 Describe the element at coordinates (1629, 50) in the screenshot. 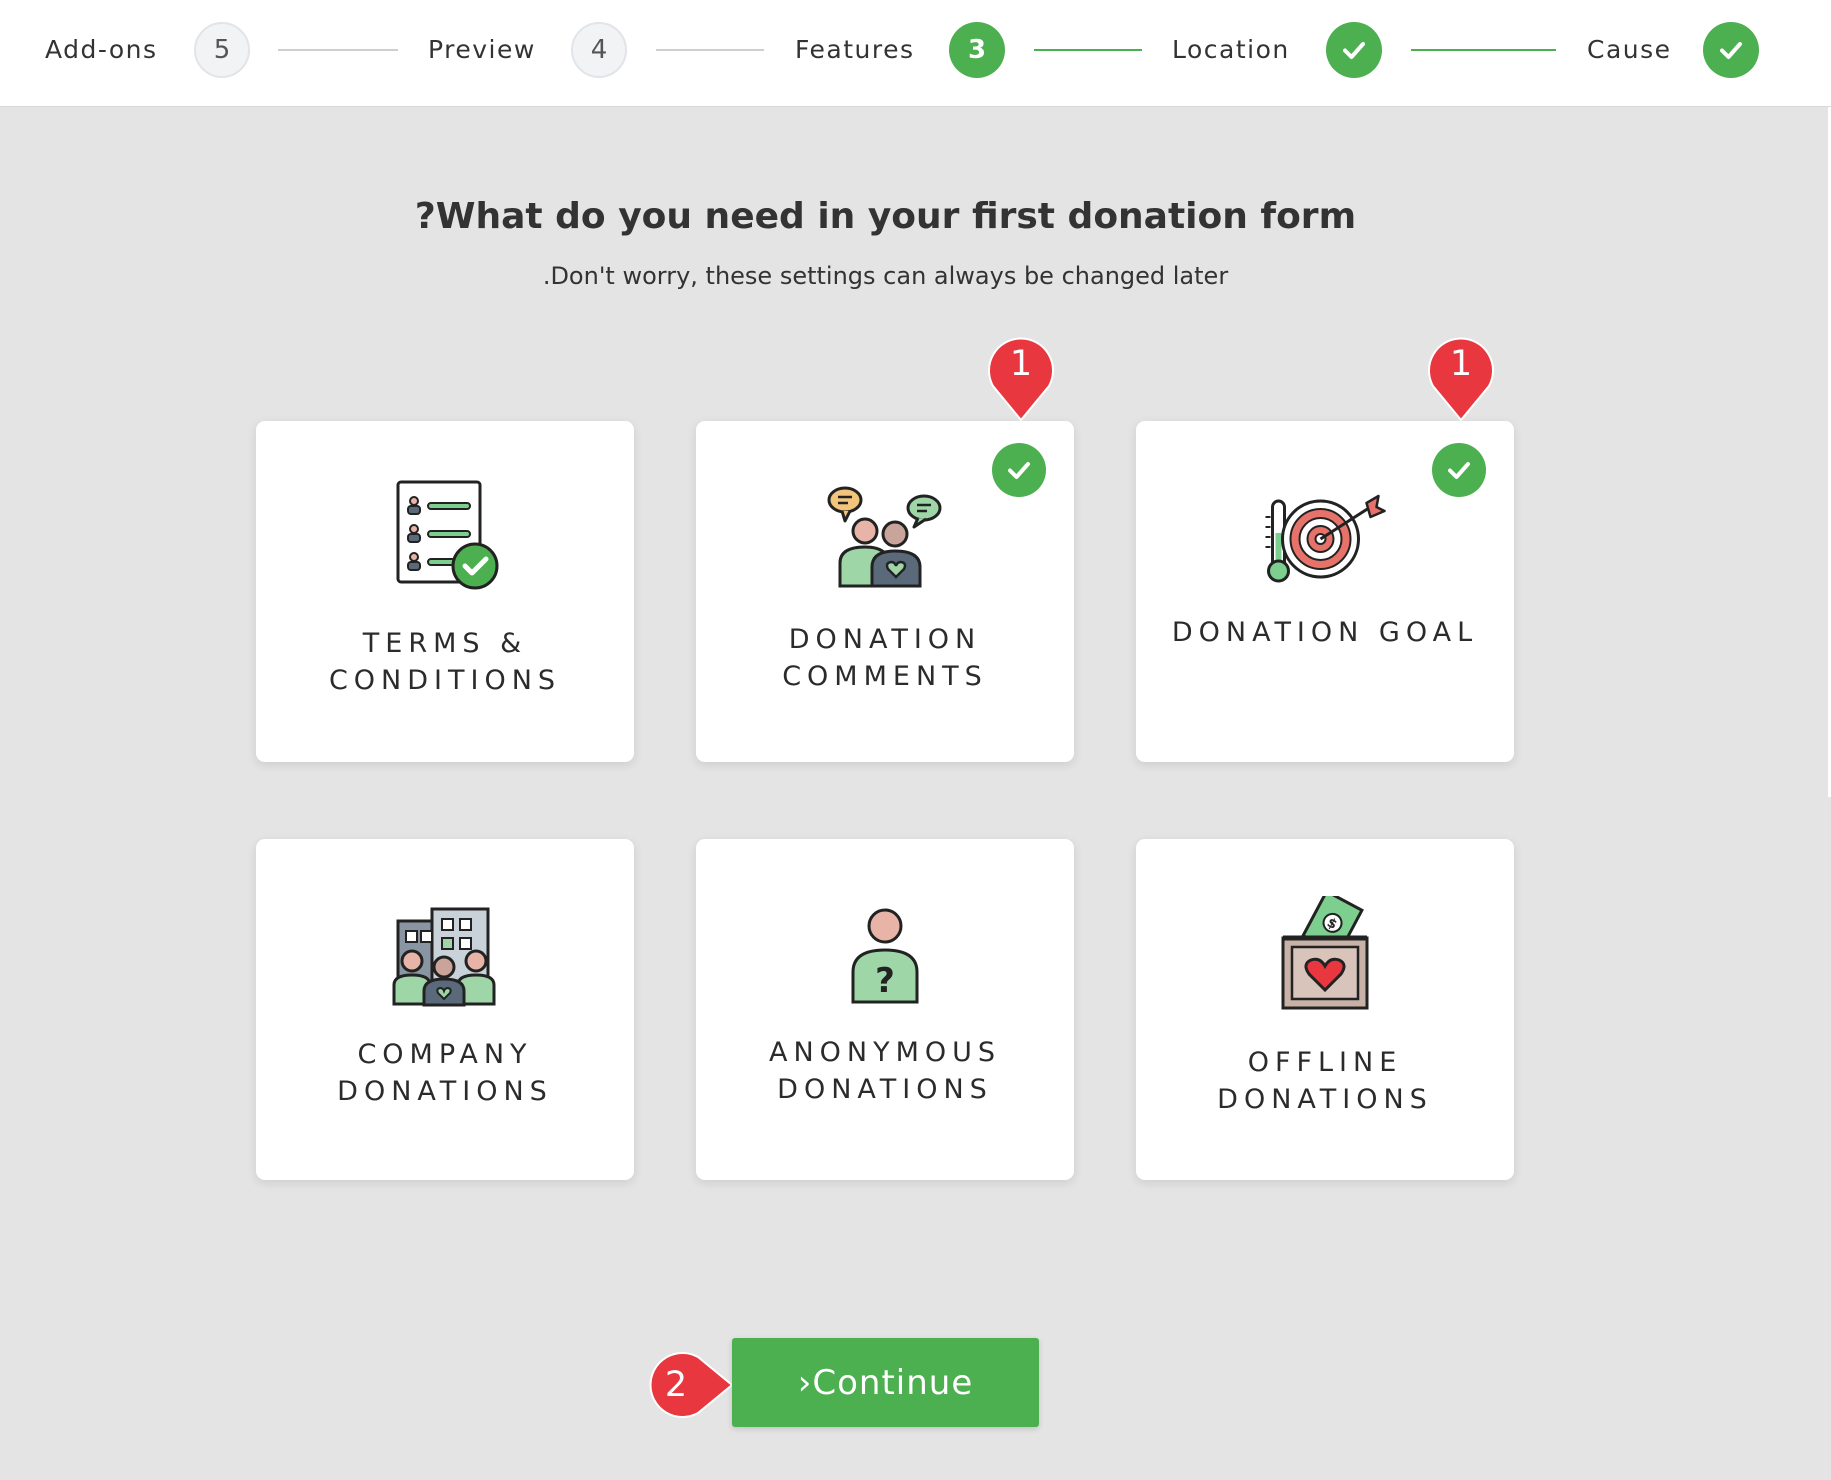

I see `step-label-cause: Cause` at that location.